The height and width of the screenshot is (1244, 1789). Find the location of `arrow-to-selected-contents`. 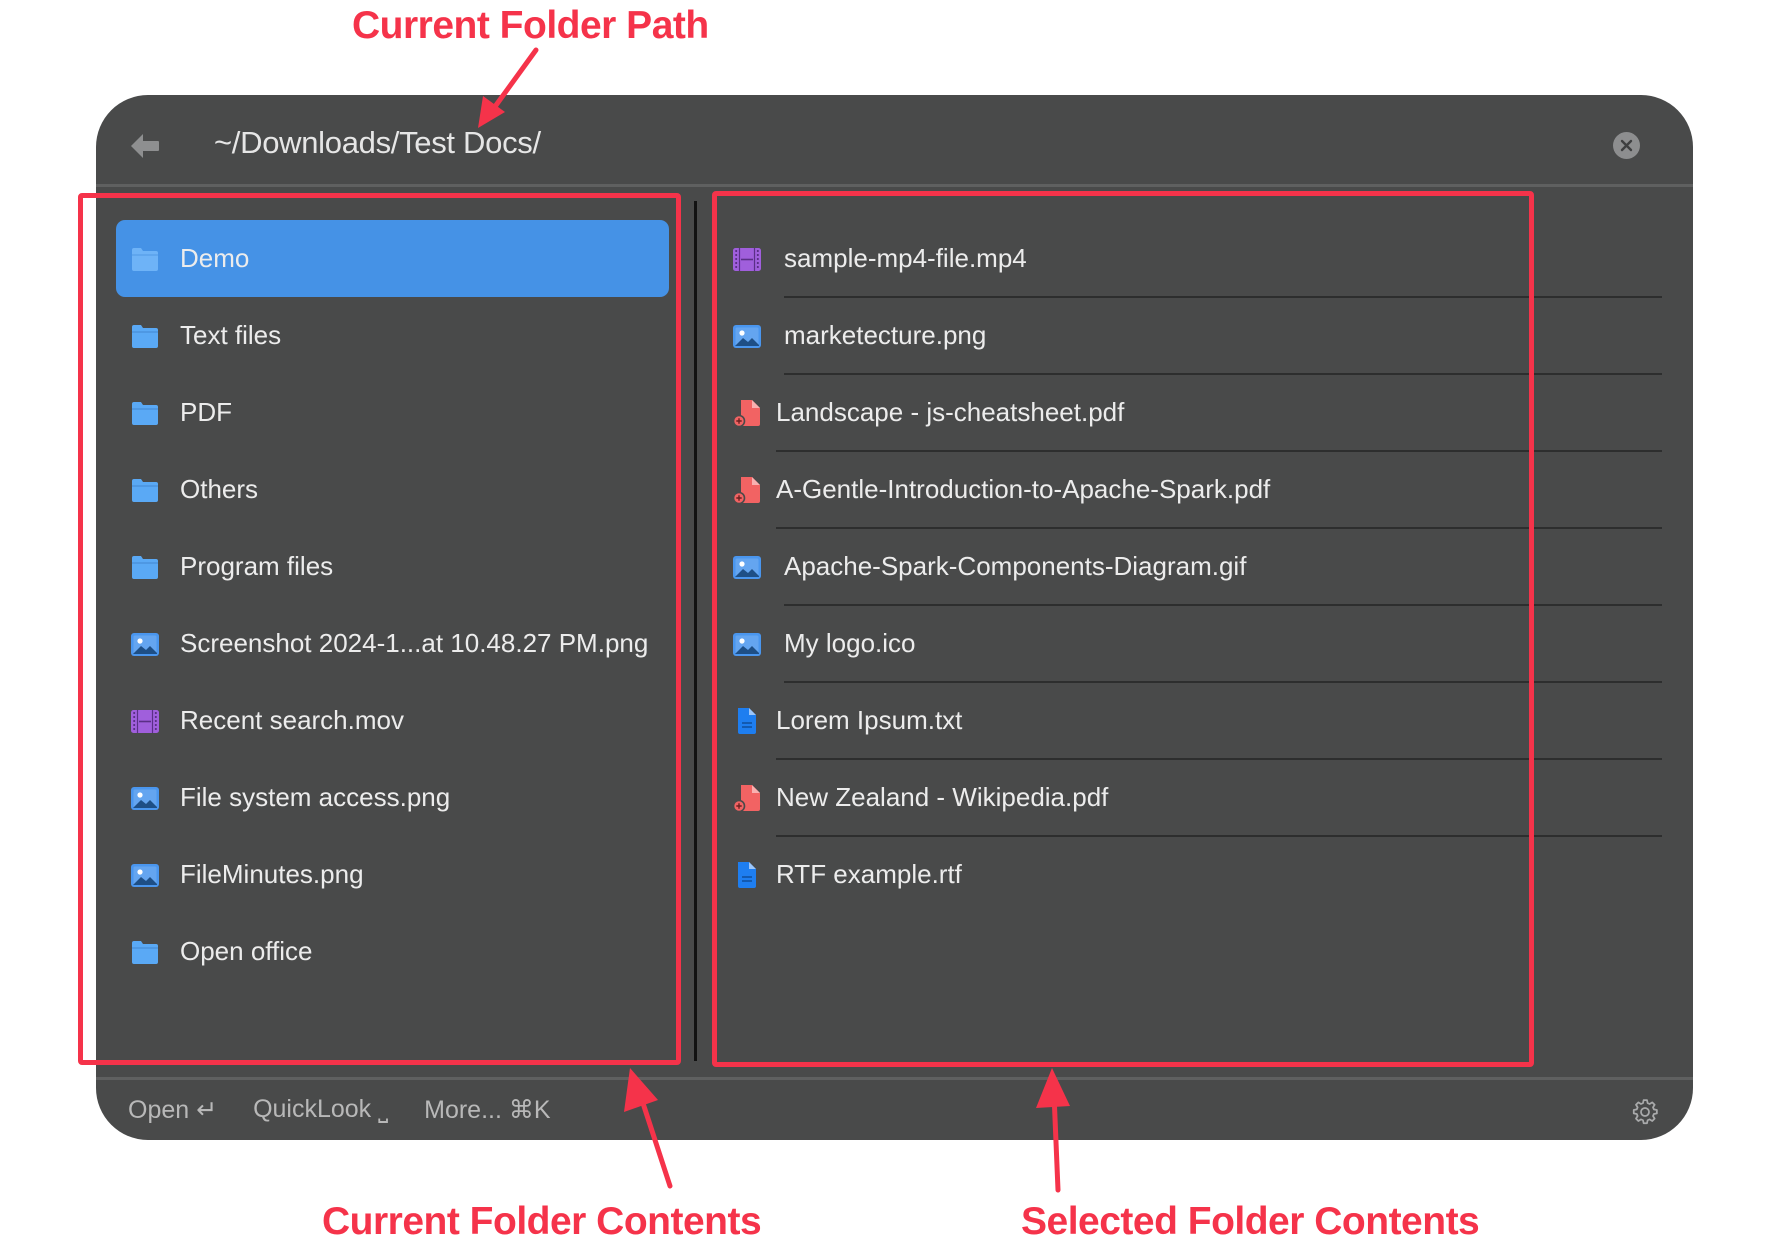

arrow-to-selected-contents is located at coordinates (1053, 1130).